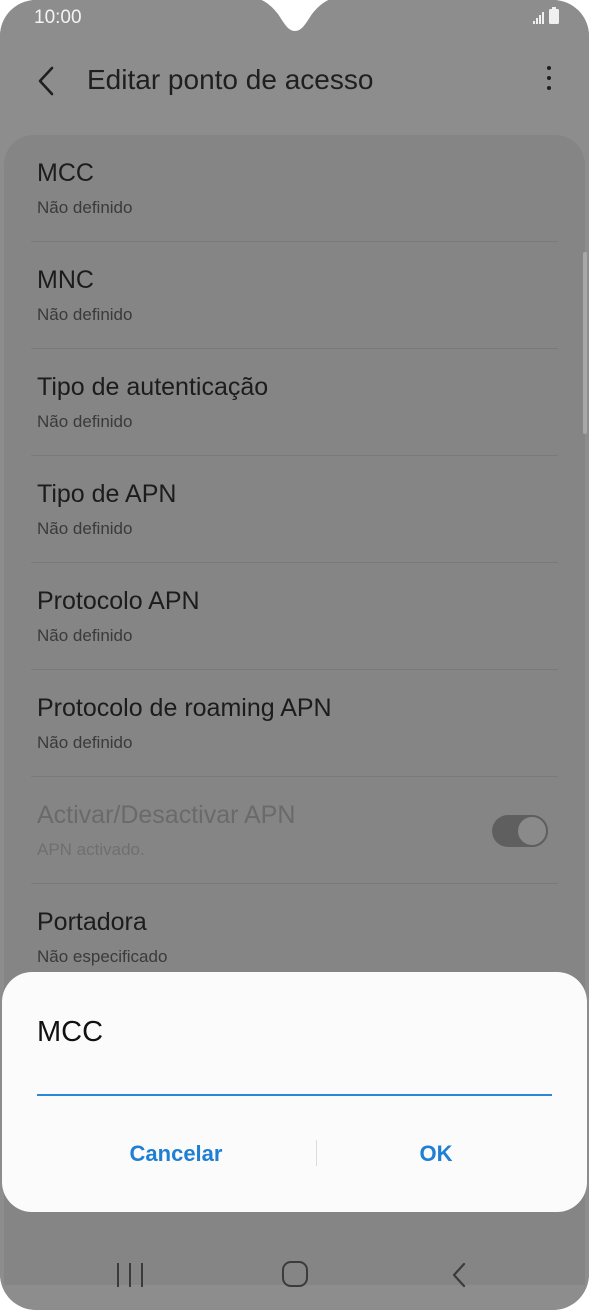 This screenshot has height=1310, width=589. I want to click on status-bar: 10:00, so click(294, 18).